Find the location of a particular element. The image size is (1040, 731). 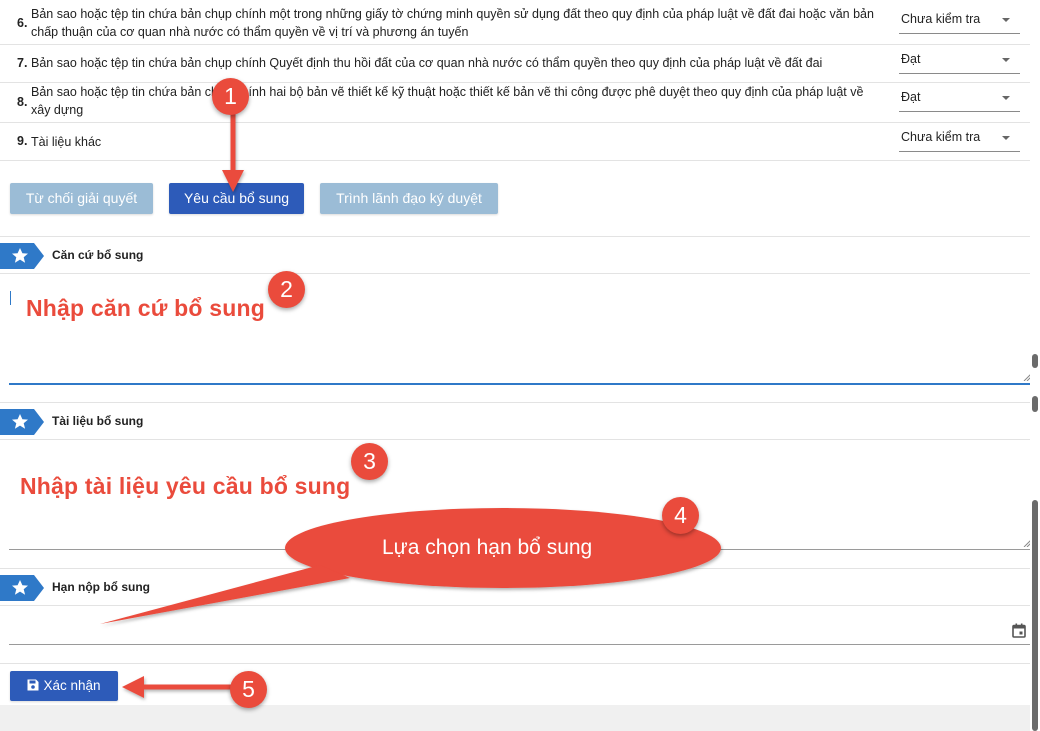

step-2-badge: 2 is located at coordinates (286, 289).